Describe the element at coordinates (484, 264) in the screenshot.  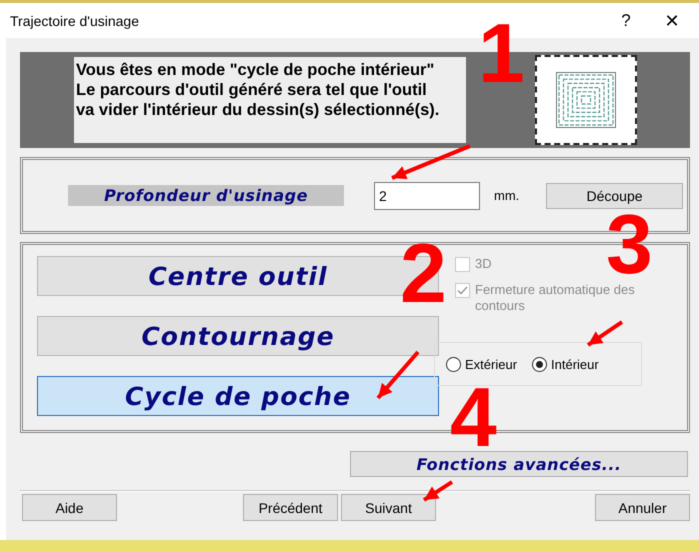
I see `checkbox-label: 3D` at that location.